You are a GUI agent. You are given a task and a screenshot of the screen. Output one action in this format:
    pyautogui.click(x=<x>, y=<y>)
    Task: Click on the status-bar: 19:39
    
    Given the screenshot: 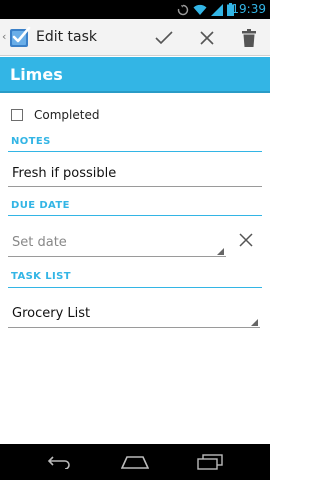 What is the action you would take?
    pyautogui.click(x=135, y=9)
    